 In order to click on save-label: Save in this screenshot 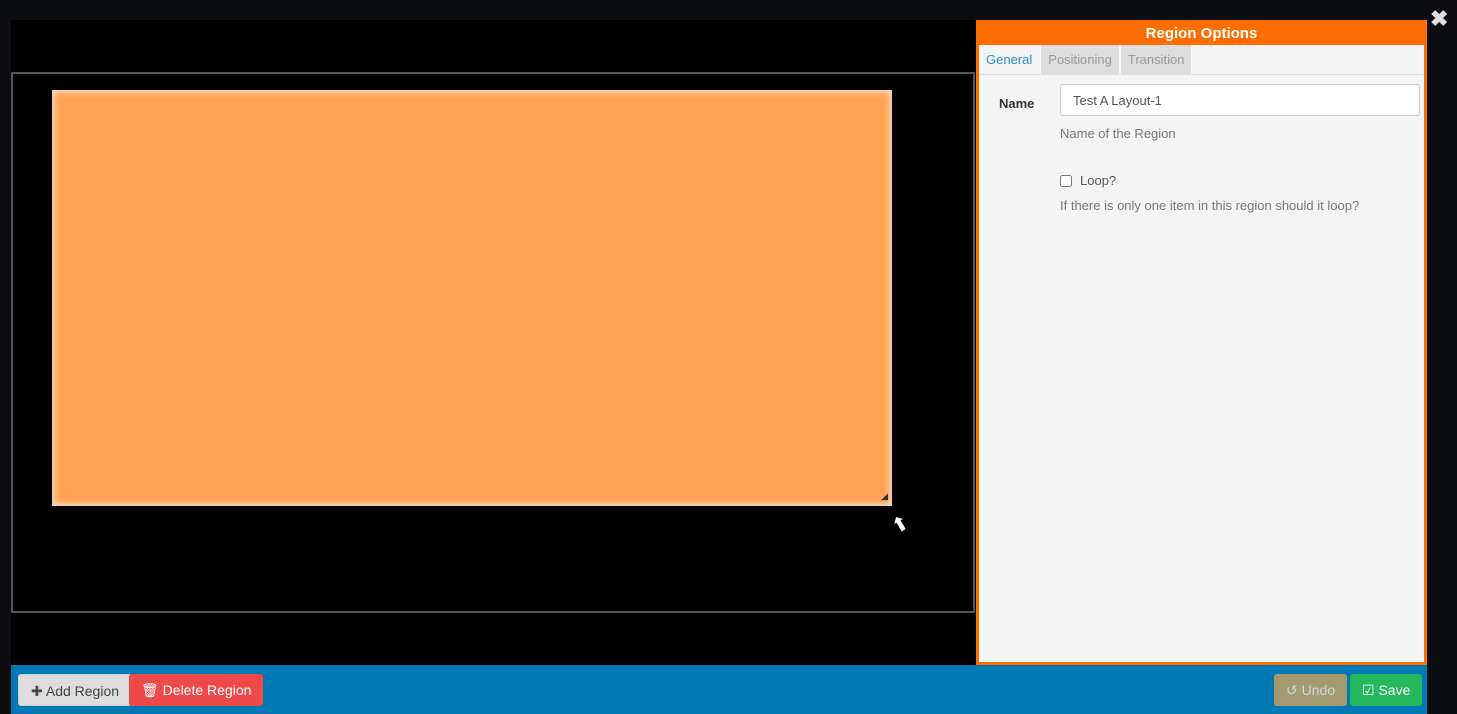, I will do `click(1394, 690)`.